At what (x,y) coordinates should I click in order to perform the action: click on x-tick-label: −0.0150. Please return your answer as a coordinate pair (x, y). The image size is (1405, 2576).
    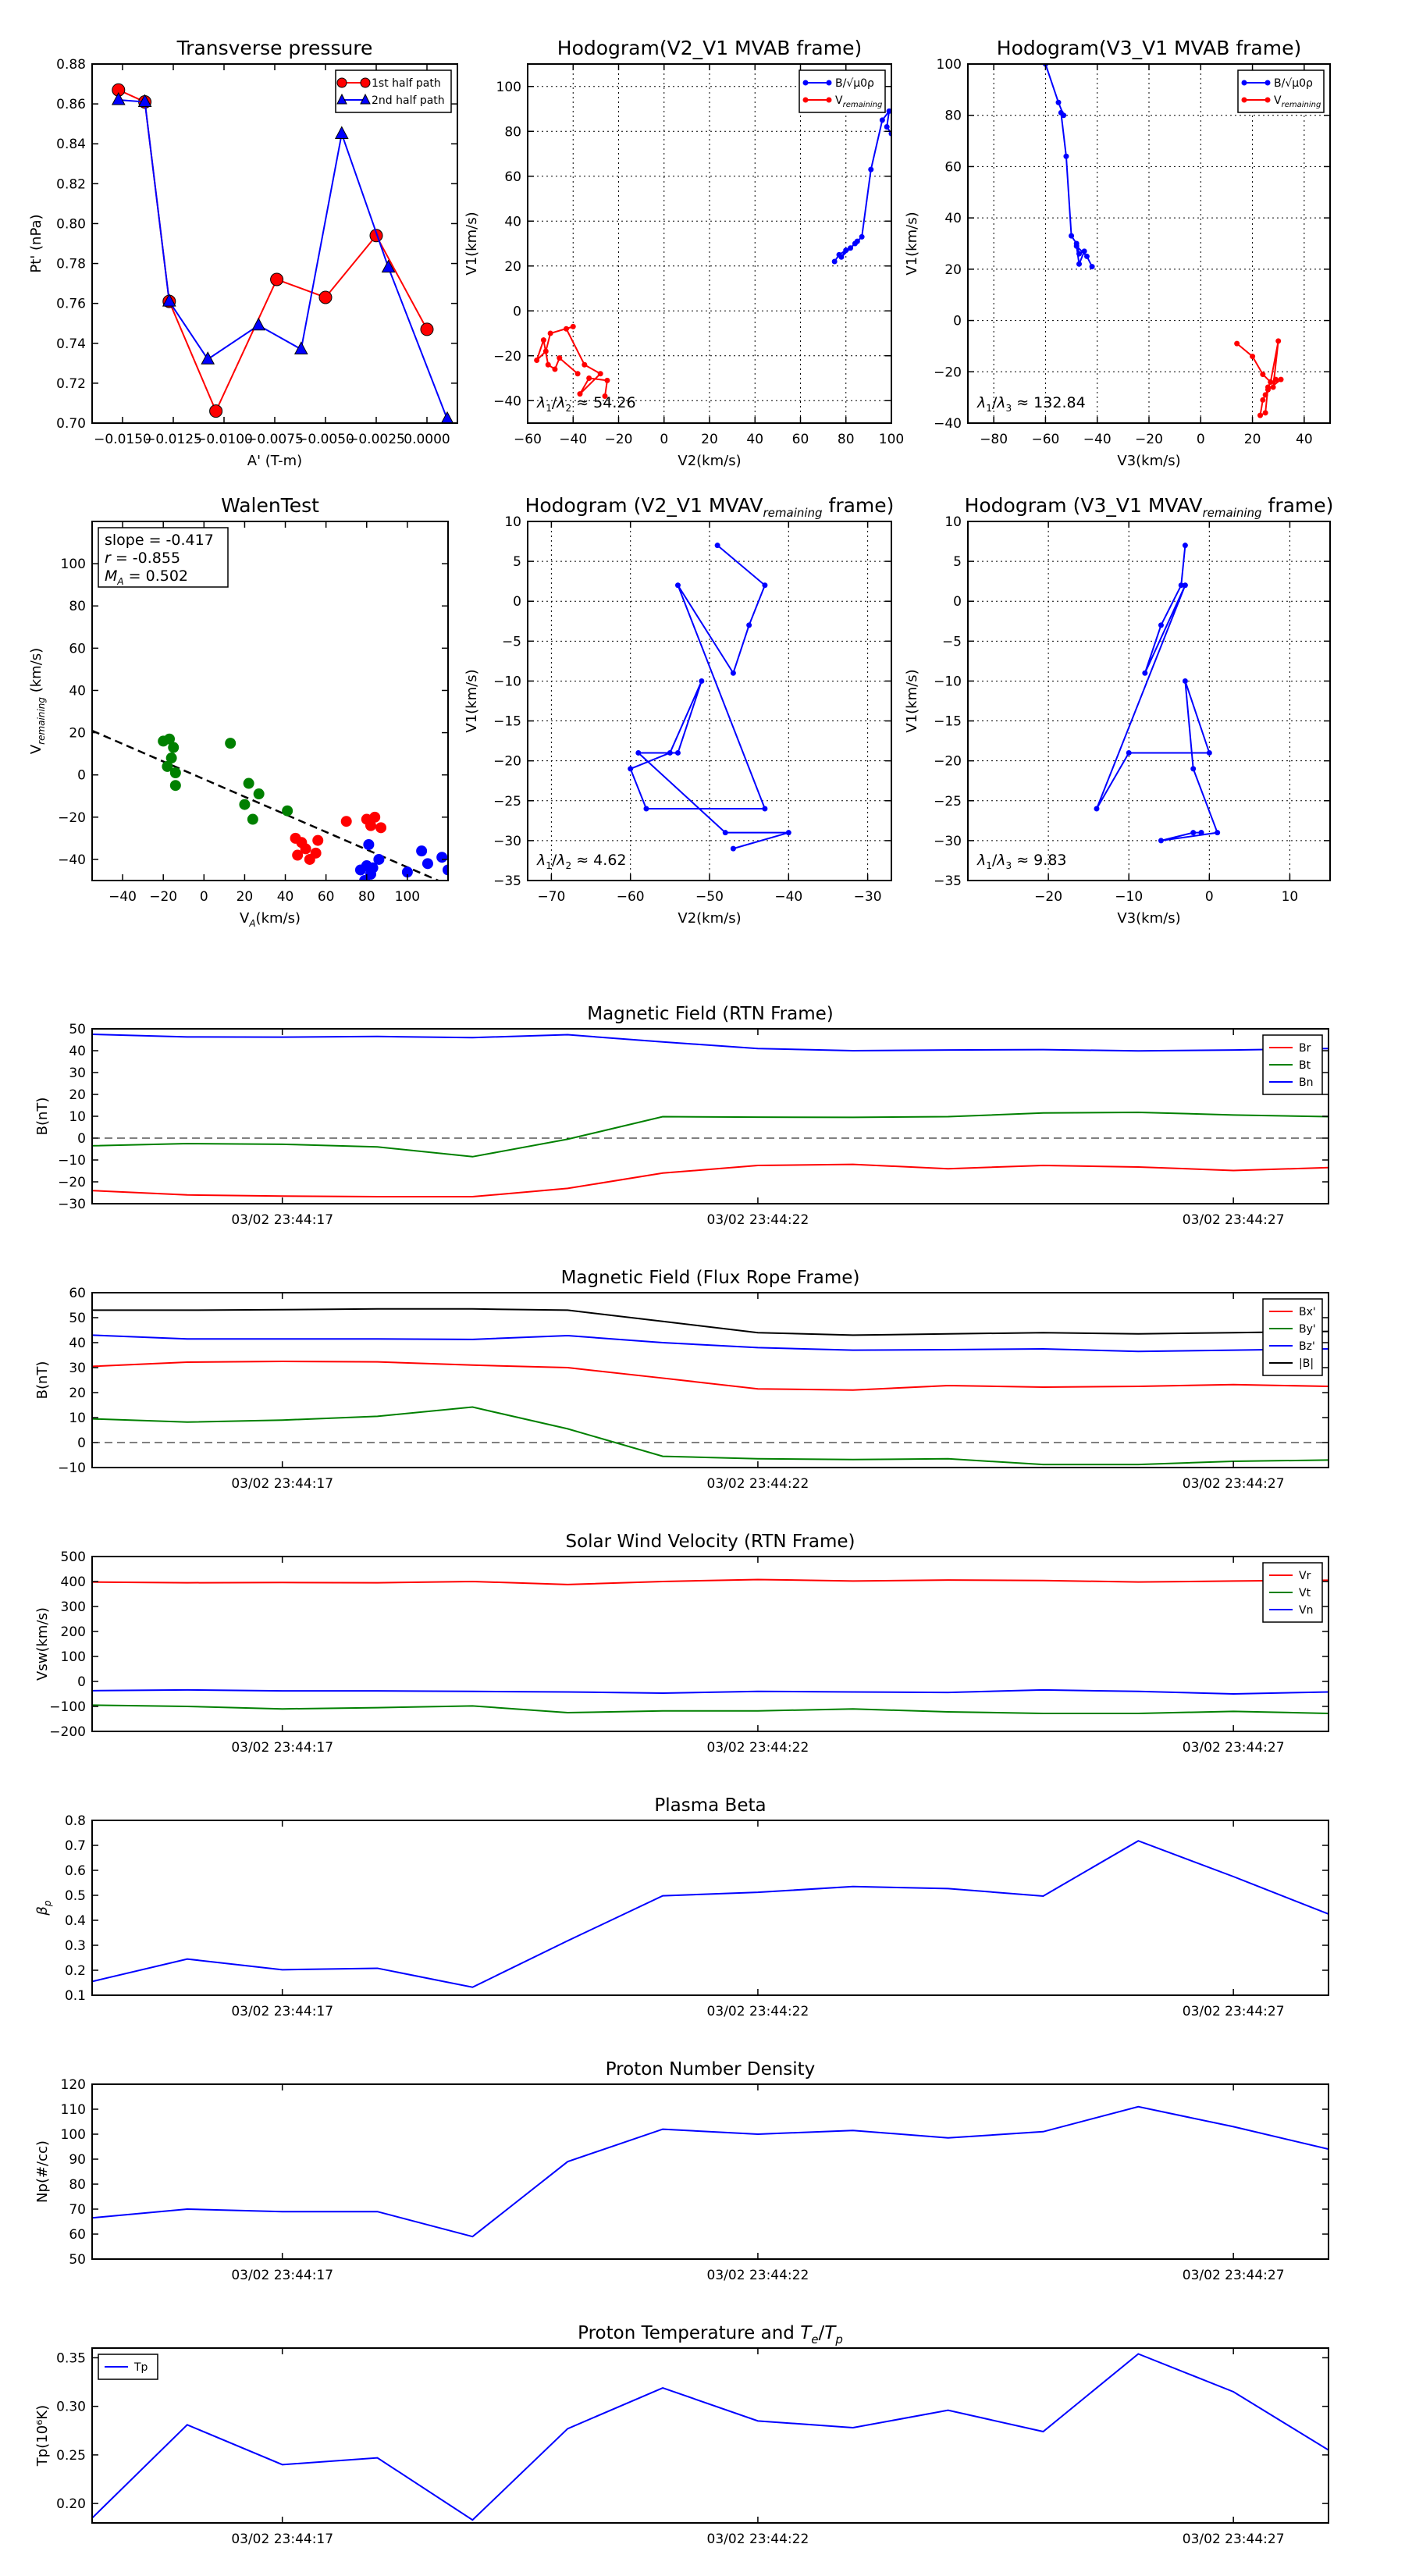
    Looking at the image, I should click on (122, 439).